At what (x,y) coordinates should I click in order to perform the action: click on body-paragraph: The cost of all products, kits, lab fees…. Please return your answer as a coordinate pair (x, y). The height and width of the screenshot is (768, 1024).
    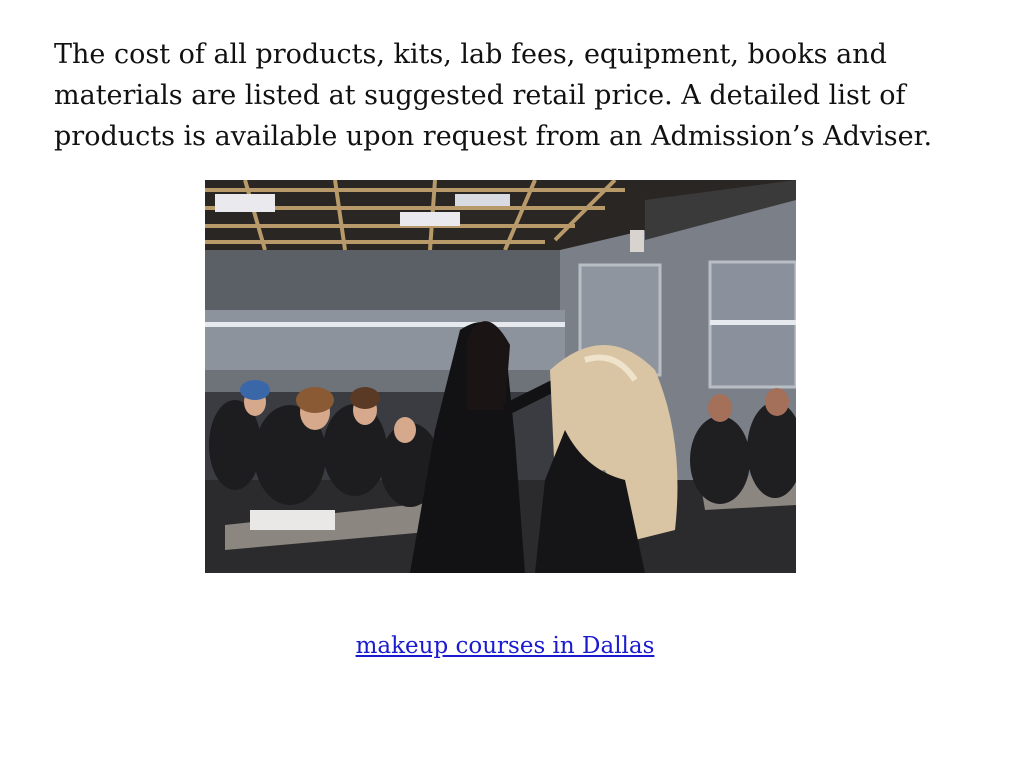
    Looking at the image, I should click on (493, 95).